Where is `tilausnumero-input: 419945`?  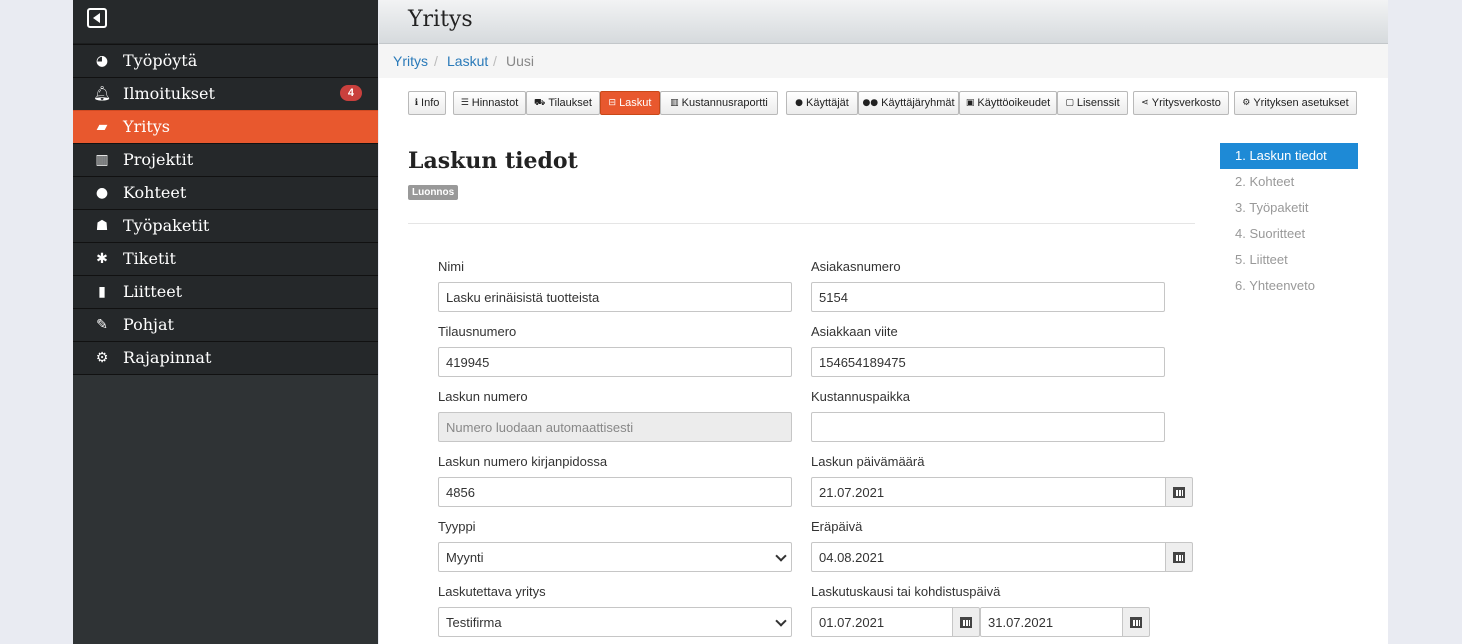
tilausnumero-input: 419945 is located at coordinates (615, 362).